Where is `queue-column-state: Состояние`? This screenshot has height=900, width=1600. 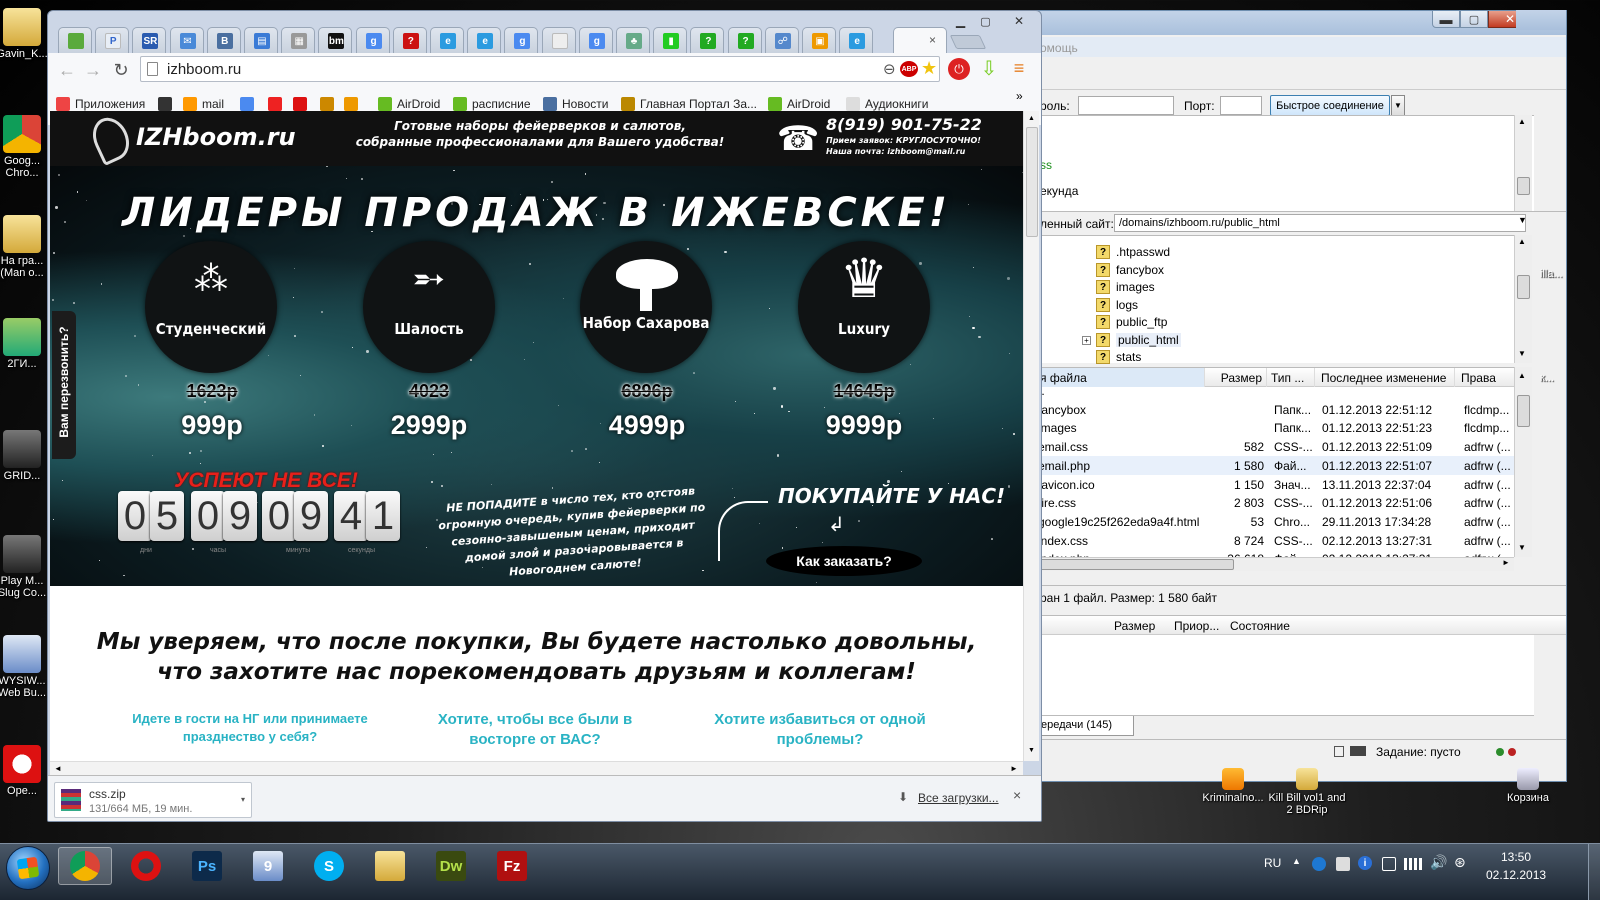
queue-column-state: Состояние is located at coordinates (1260, 626).